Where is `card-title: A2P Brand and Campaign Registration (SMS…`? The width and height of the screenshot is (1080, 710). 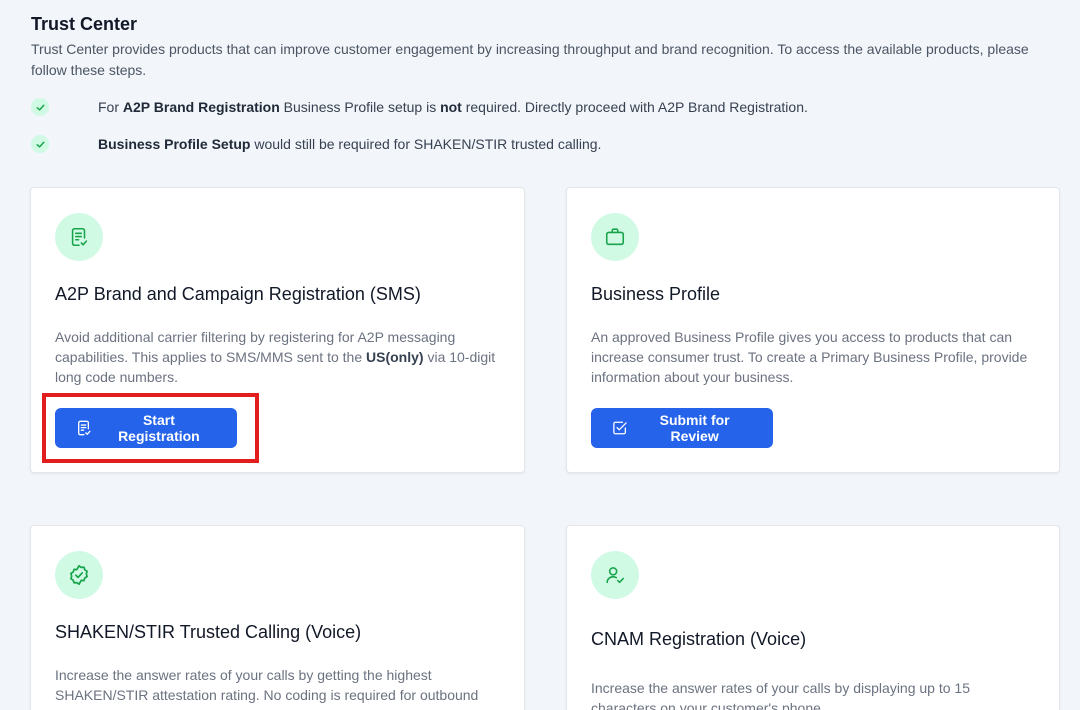
card-title: A2P Brand and Campaign Registration (SMS… is located at coordinates (238, 294).